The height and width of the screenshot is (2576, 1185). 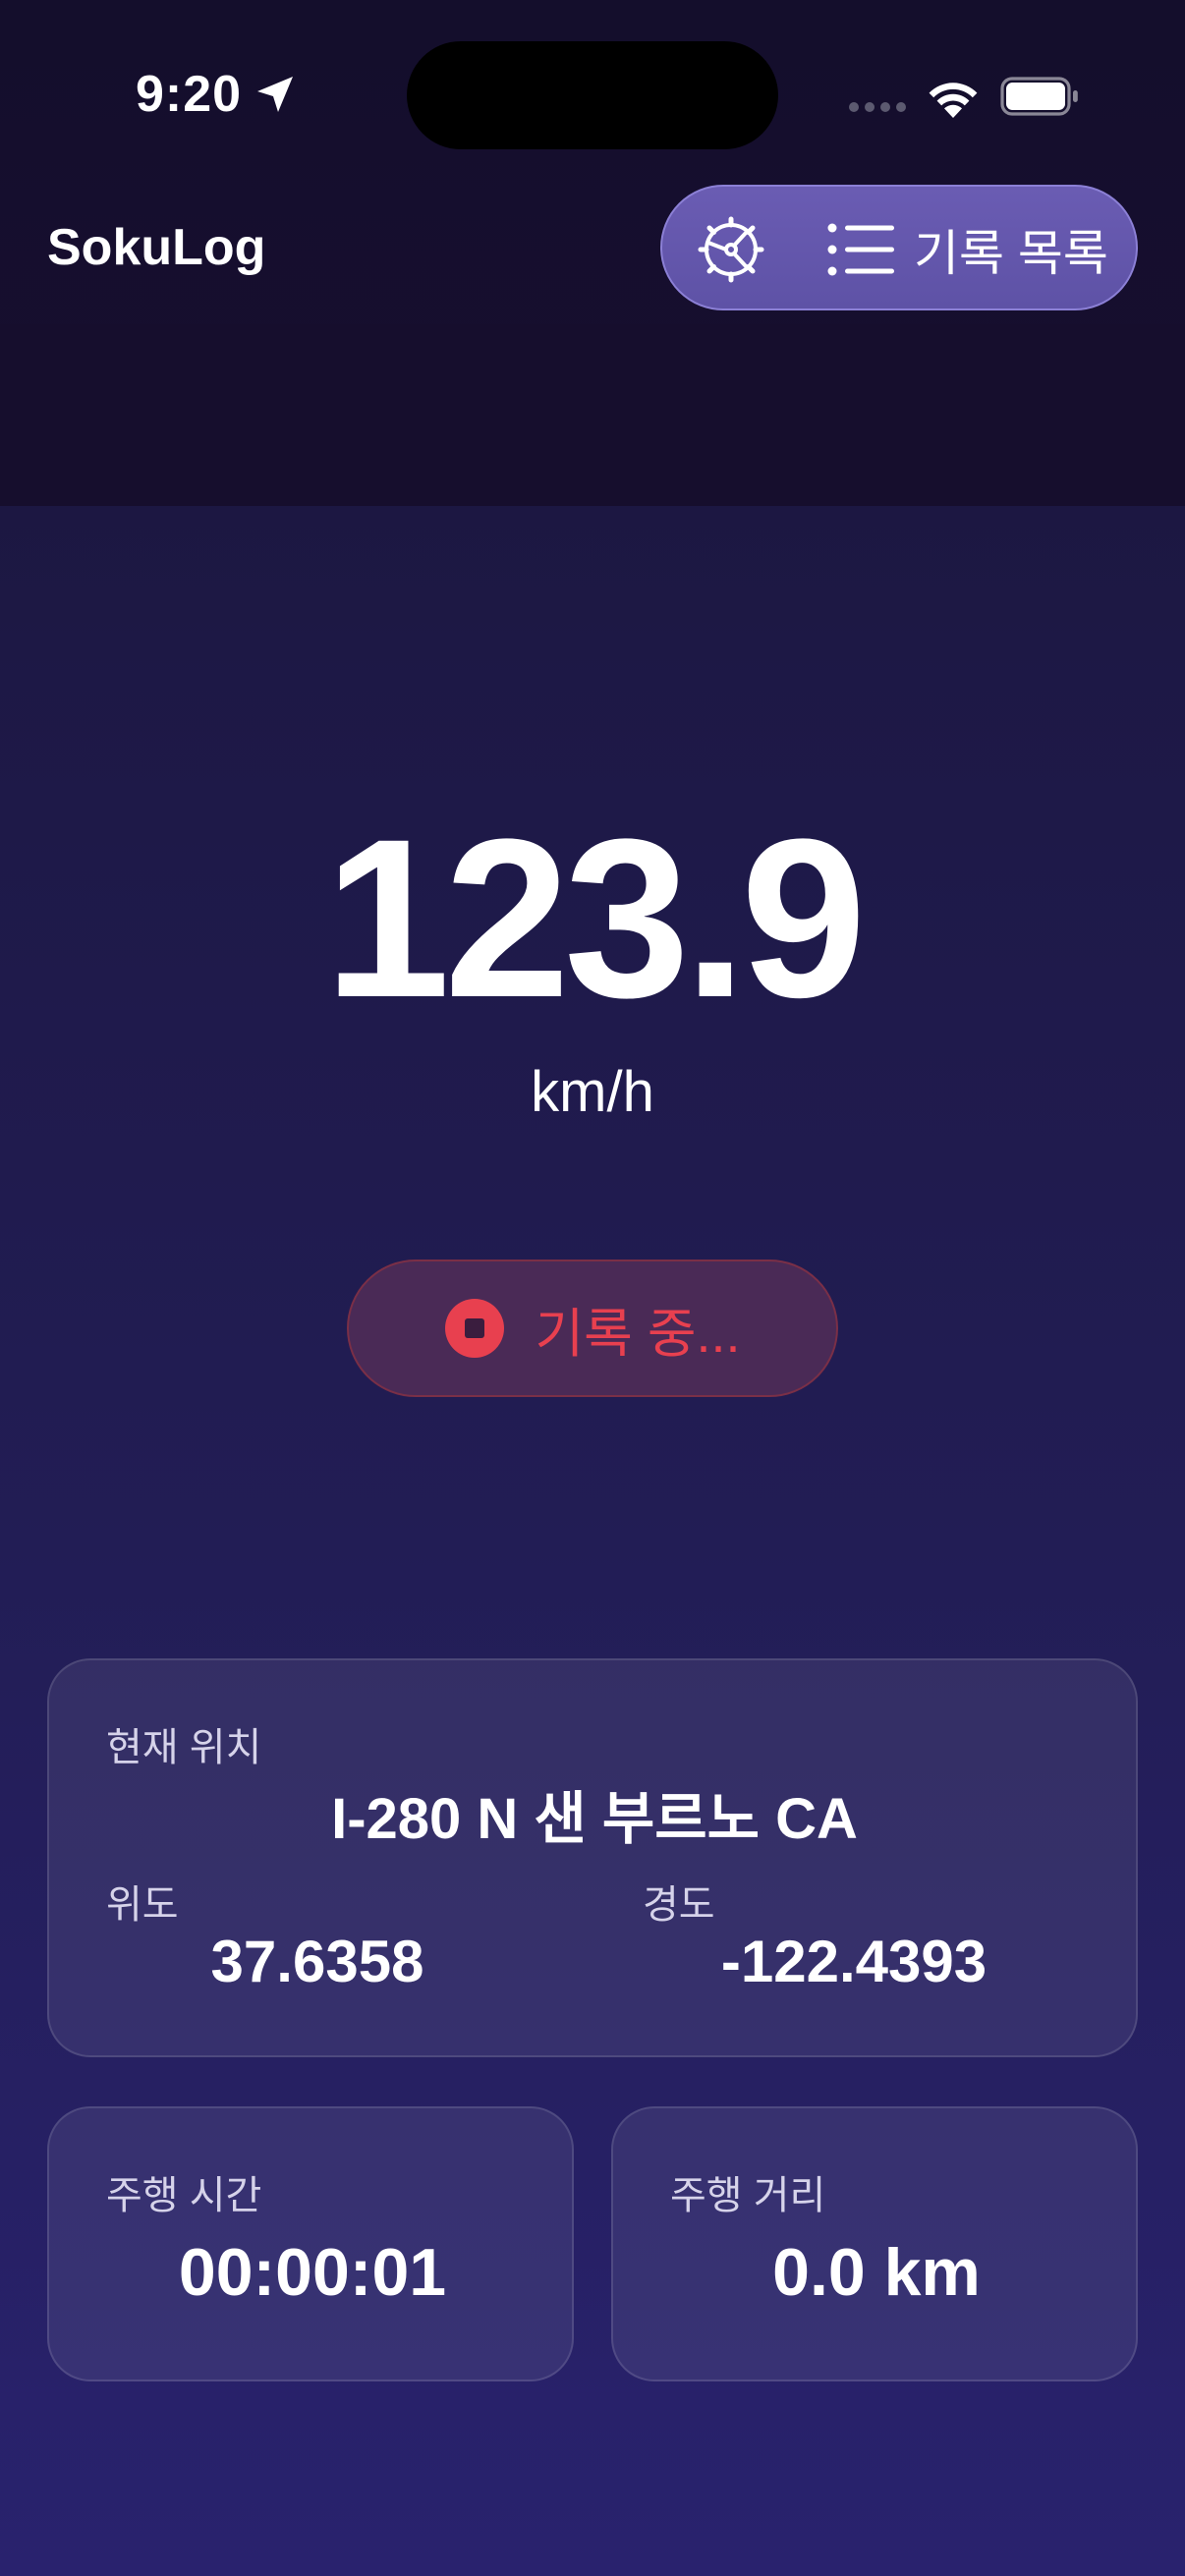 I want to click on drive-time-value: 00:00:01, so click(x=313, y=2272).